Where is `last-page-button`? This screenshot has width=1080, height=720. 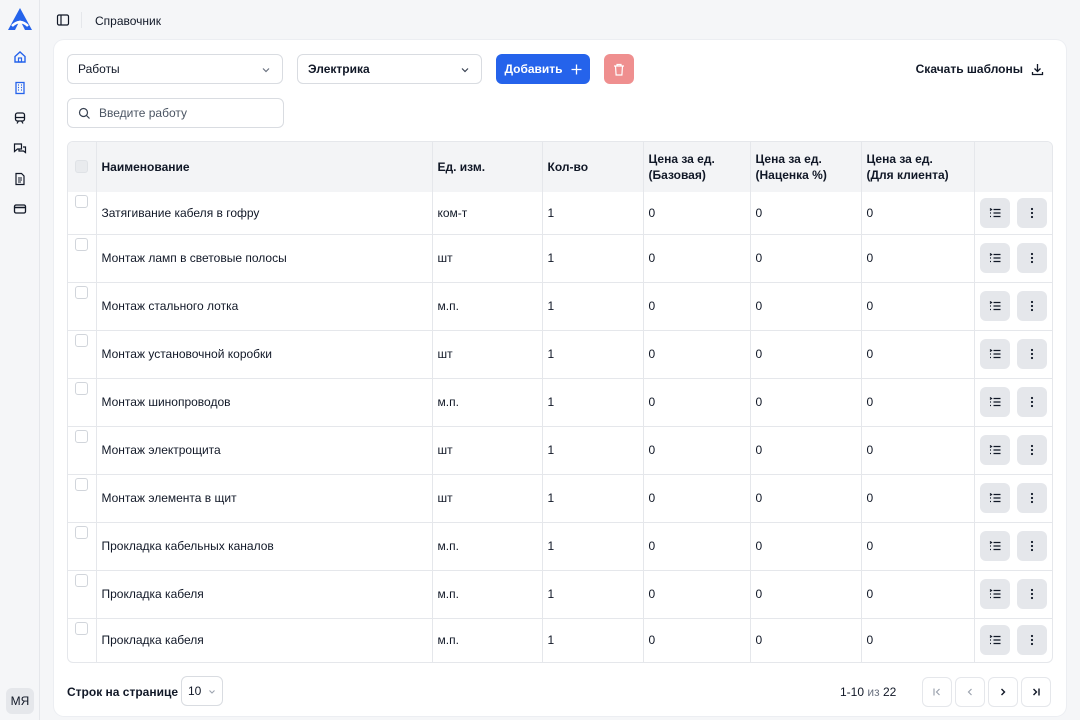 last-page-button is located at coordinates (1036, 692).